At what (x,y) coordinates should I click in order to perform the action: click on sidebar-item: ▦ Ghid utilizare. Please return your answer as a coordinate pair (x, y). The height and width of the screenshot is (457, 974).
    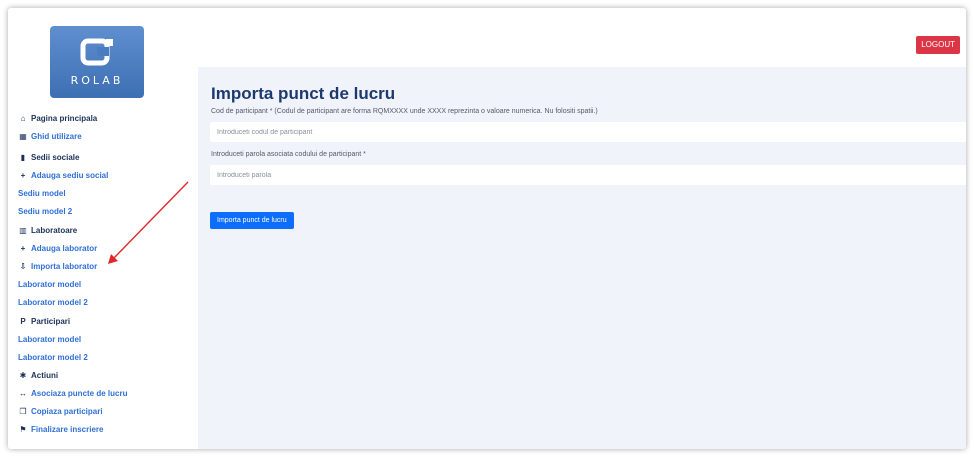
    Looking at the image, I should click on (50, 137).